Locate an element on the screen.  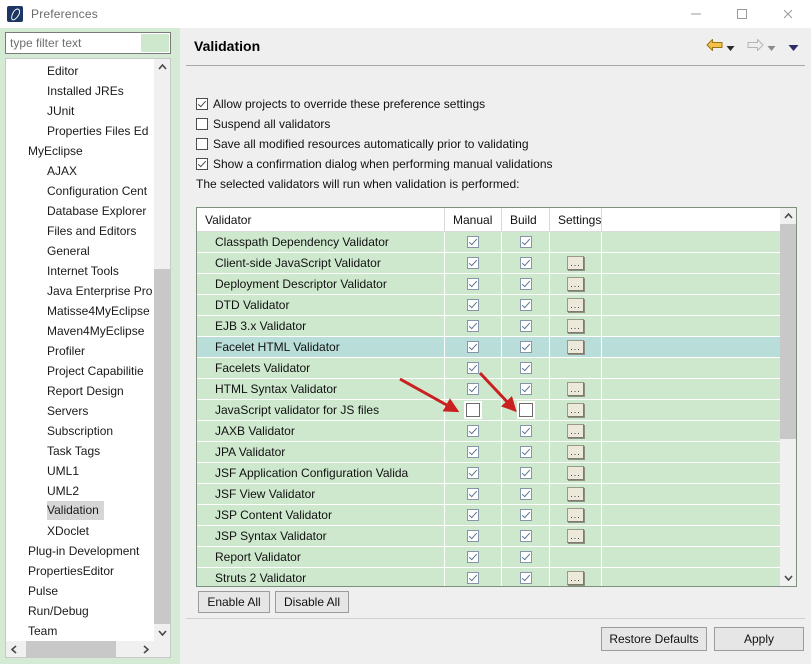
close-icon is located at coordinates (788, 14).